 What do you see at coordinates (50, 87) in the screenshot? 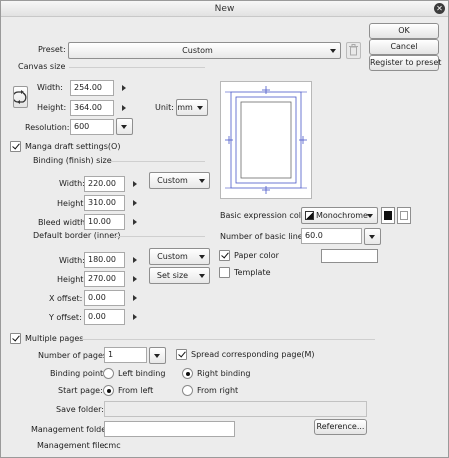
I see `canvas-width-label: Width:` at bounding box center [50, 87].